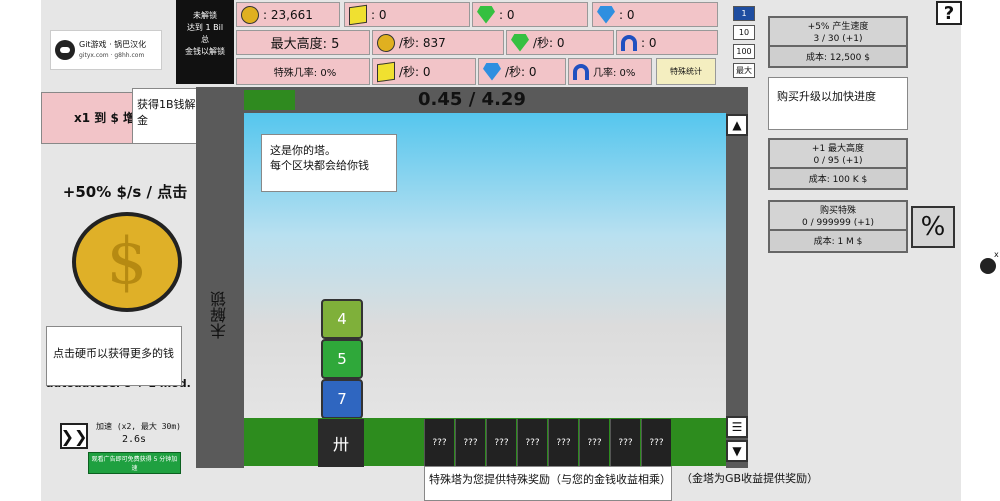 The width and height of the screenshot is (1000, 501). What do you see at coordinates (549, 43) in the screenshot?
I see `green-per-sec-value: /秒: 0` at bounding box center [549, 43].